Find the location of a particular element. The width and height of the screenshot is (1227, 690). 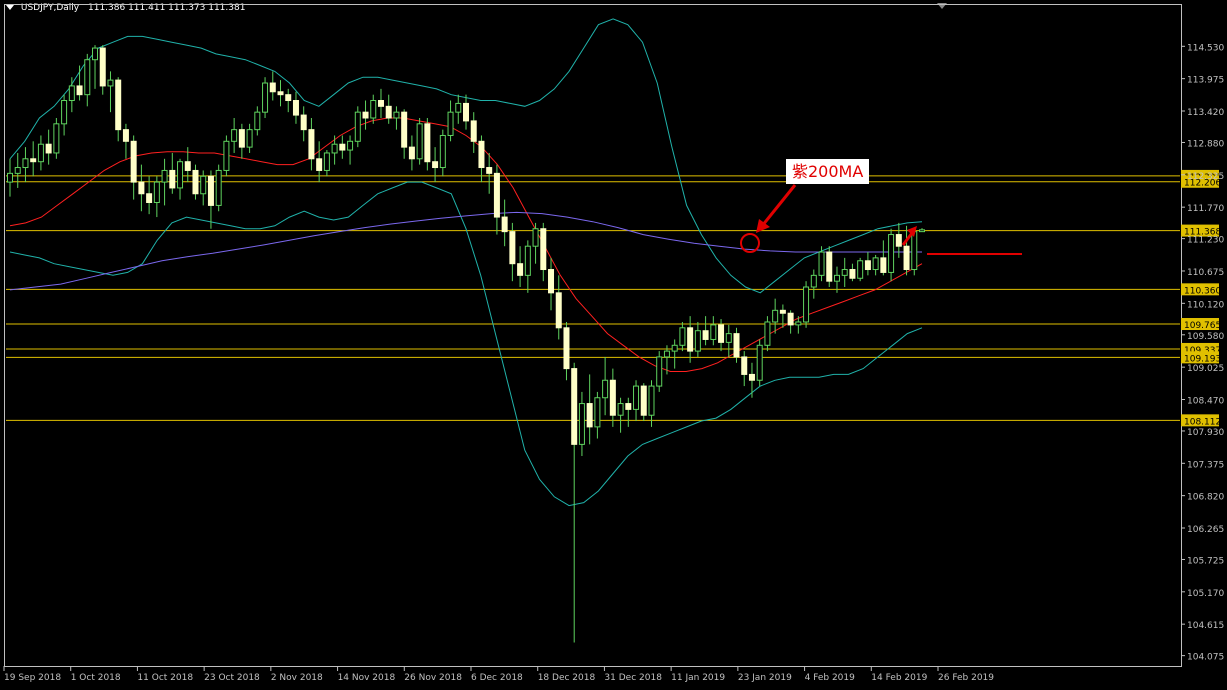

x-tick-label: 2 Nov 2018 is located at coordinates (297, 678).